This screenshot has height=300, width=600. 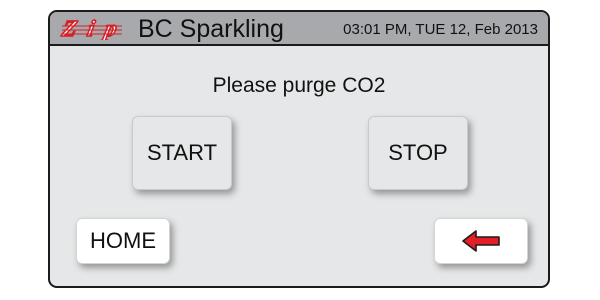 What do you see at coordinates (440, 29) in the screenshot?
I see `datetime-display: 03:01 PM, TUE 12, Feb 2013` at bounding box center [440, 29].